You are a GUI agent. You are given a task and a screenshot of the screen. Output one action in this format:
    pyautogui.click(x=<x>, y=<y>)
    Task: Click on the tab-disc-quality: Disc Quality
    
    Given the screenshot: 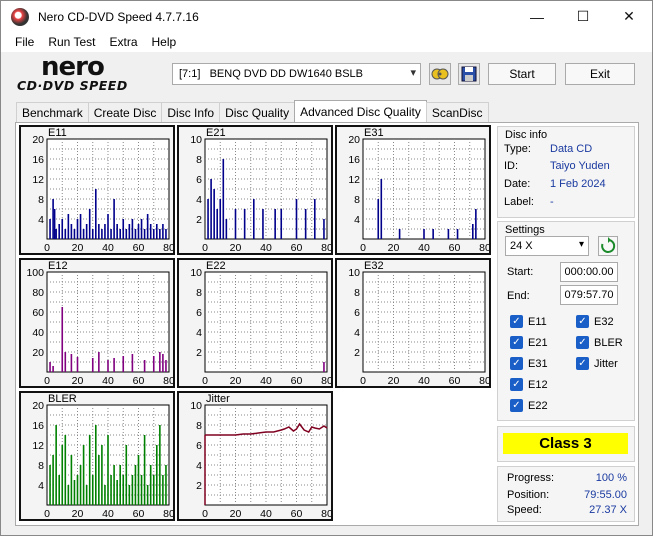 What is the action you would take?
    pyautogui.click(x=257, y=112)
    